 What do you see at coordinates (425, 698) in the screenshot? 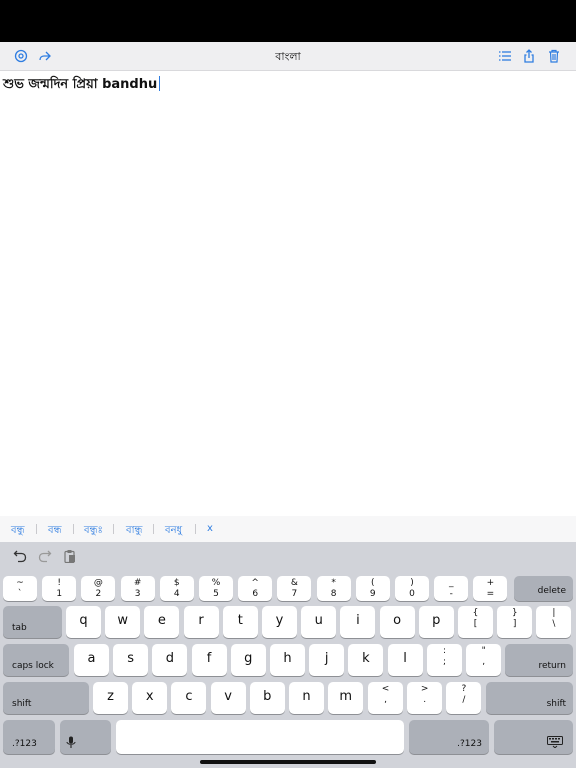
I see `symbol-key: >.` at bounding box center [425, 698].